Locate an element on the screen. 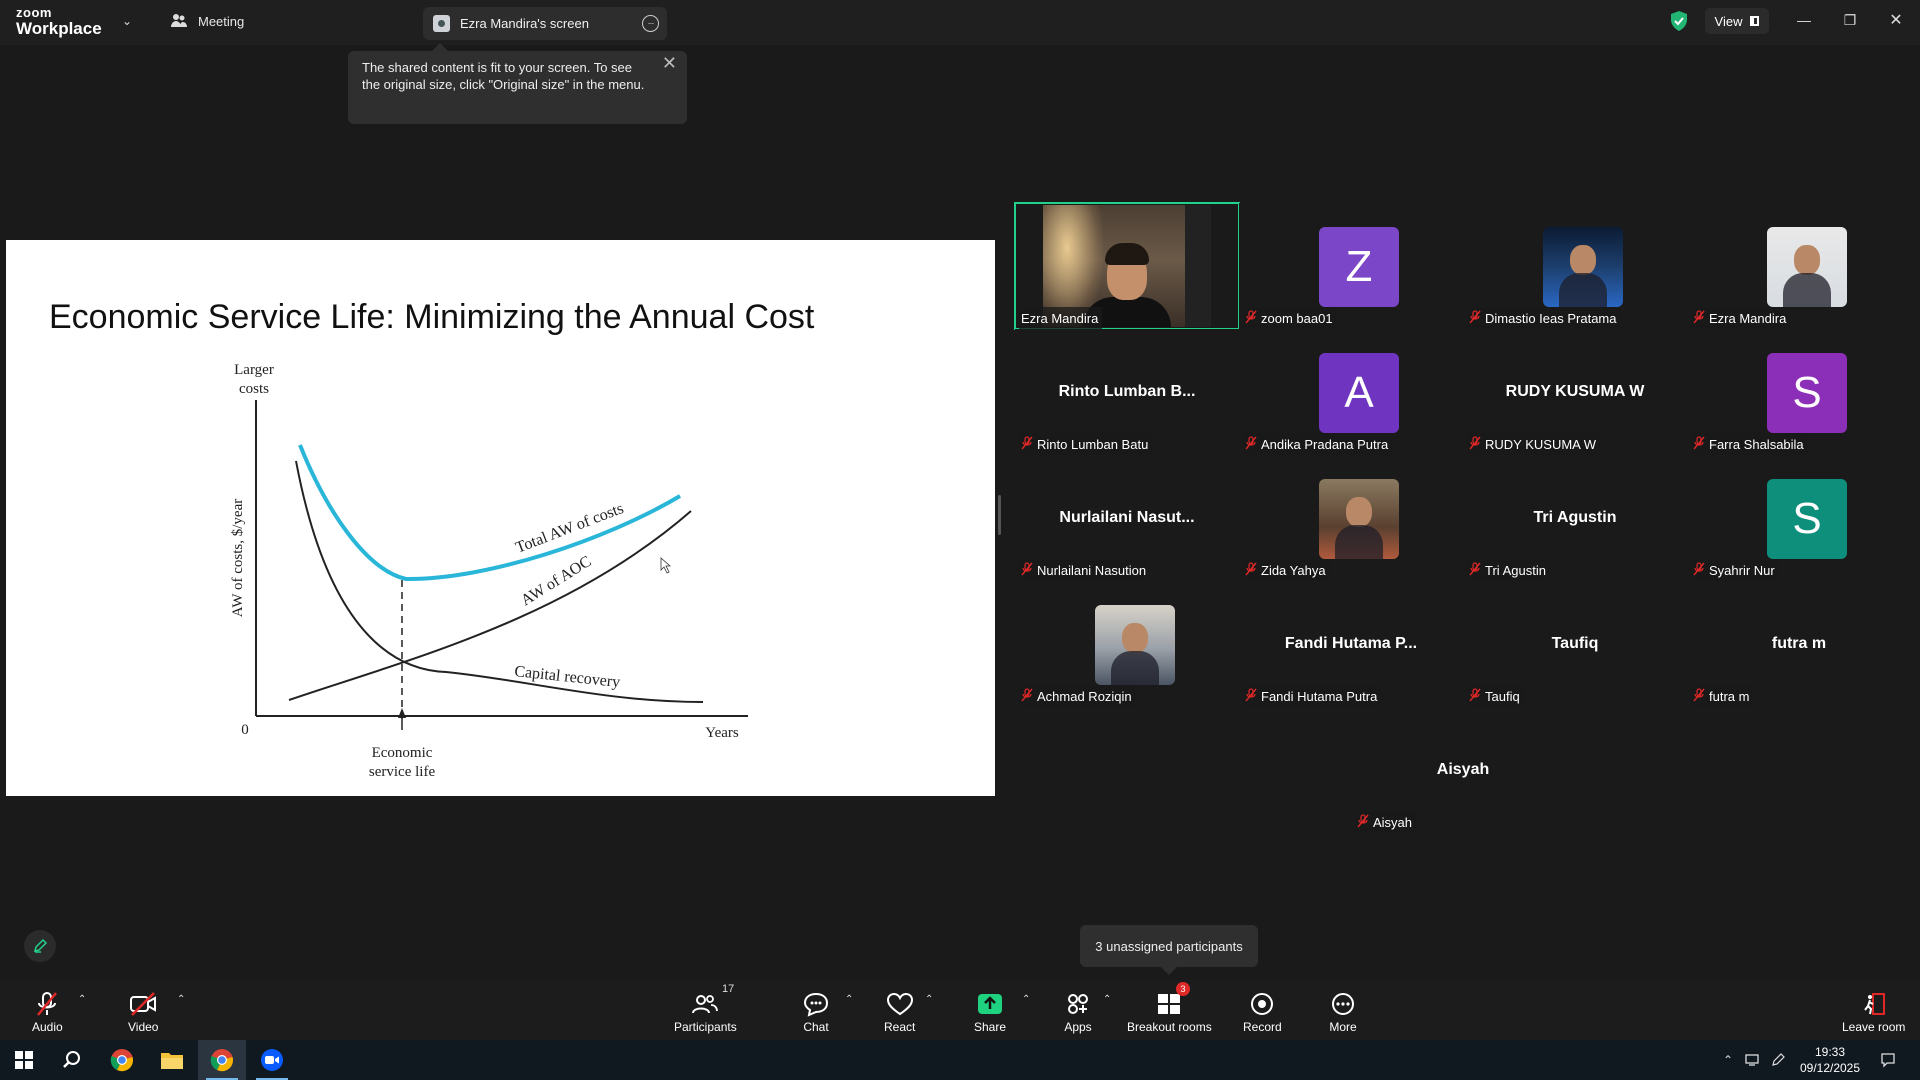 This screenshot has width=1920, height=1080. participant-name: Farra Shalsabila is located at coordinates (1756, 444).